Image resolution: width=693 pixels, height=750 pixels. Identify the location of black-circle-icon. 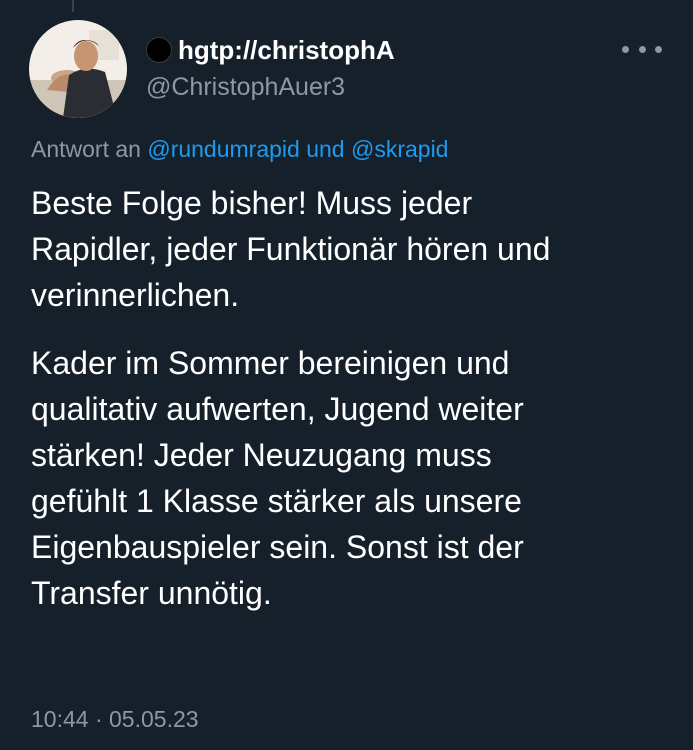
(159, 50).